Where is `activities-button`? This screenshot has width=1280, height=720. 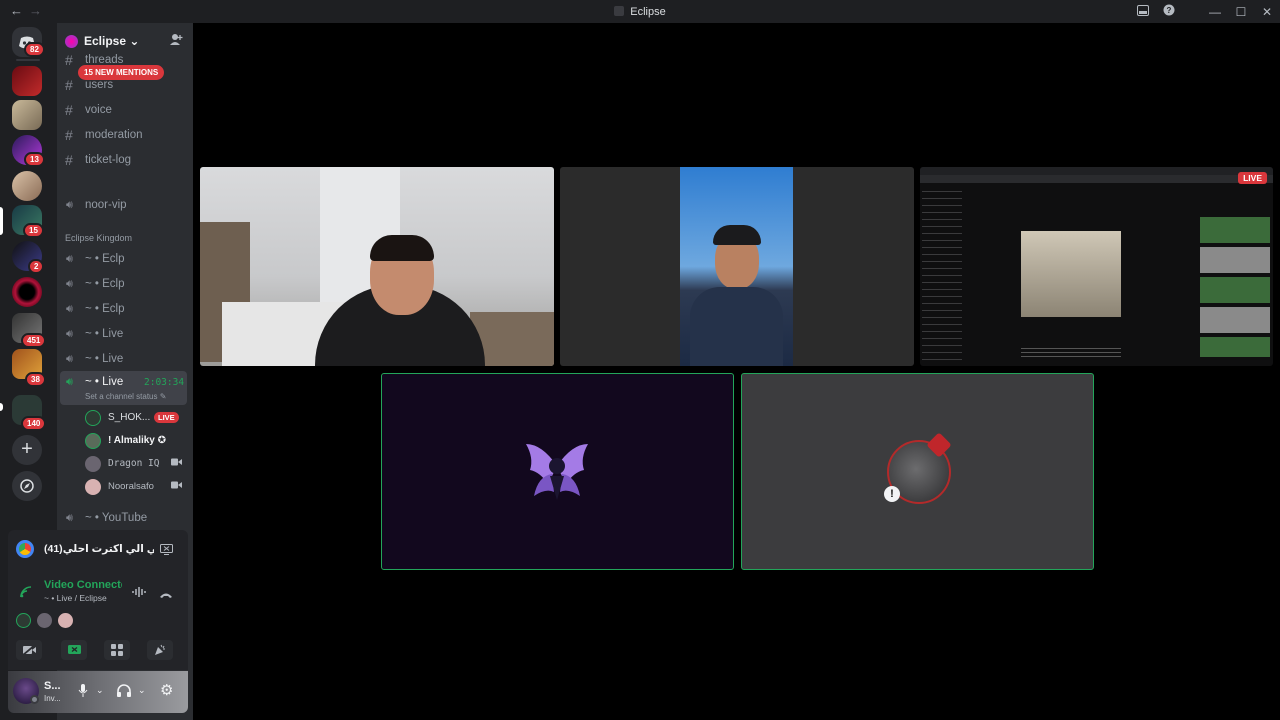 activities-button is located at coordinates (117, 650).